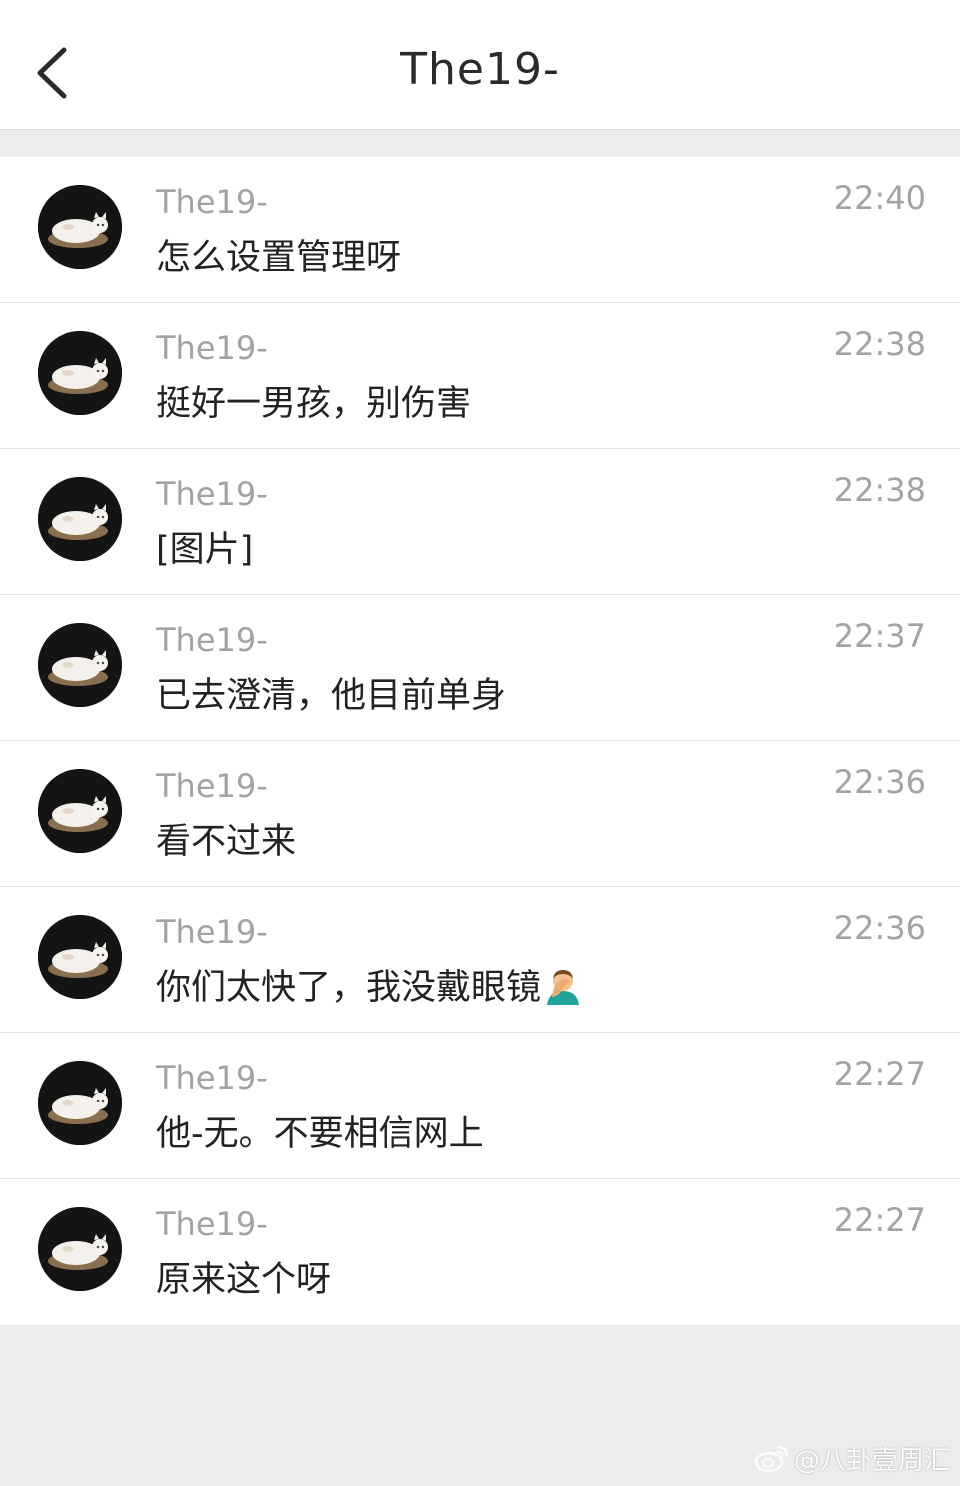 The height and width of the screenshot is (1486, 960). Describe the element at coordinates (563, 987) in the screenshot. I see `facepalm-emoji-icon` at that location.